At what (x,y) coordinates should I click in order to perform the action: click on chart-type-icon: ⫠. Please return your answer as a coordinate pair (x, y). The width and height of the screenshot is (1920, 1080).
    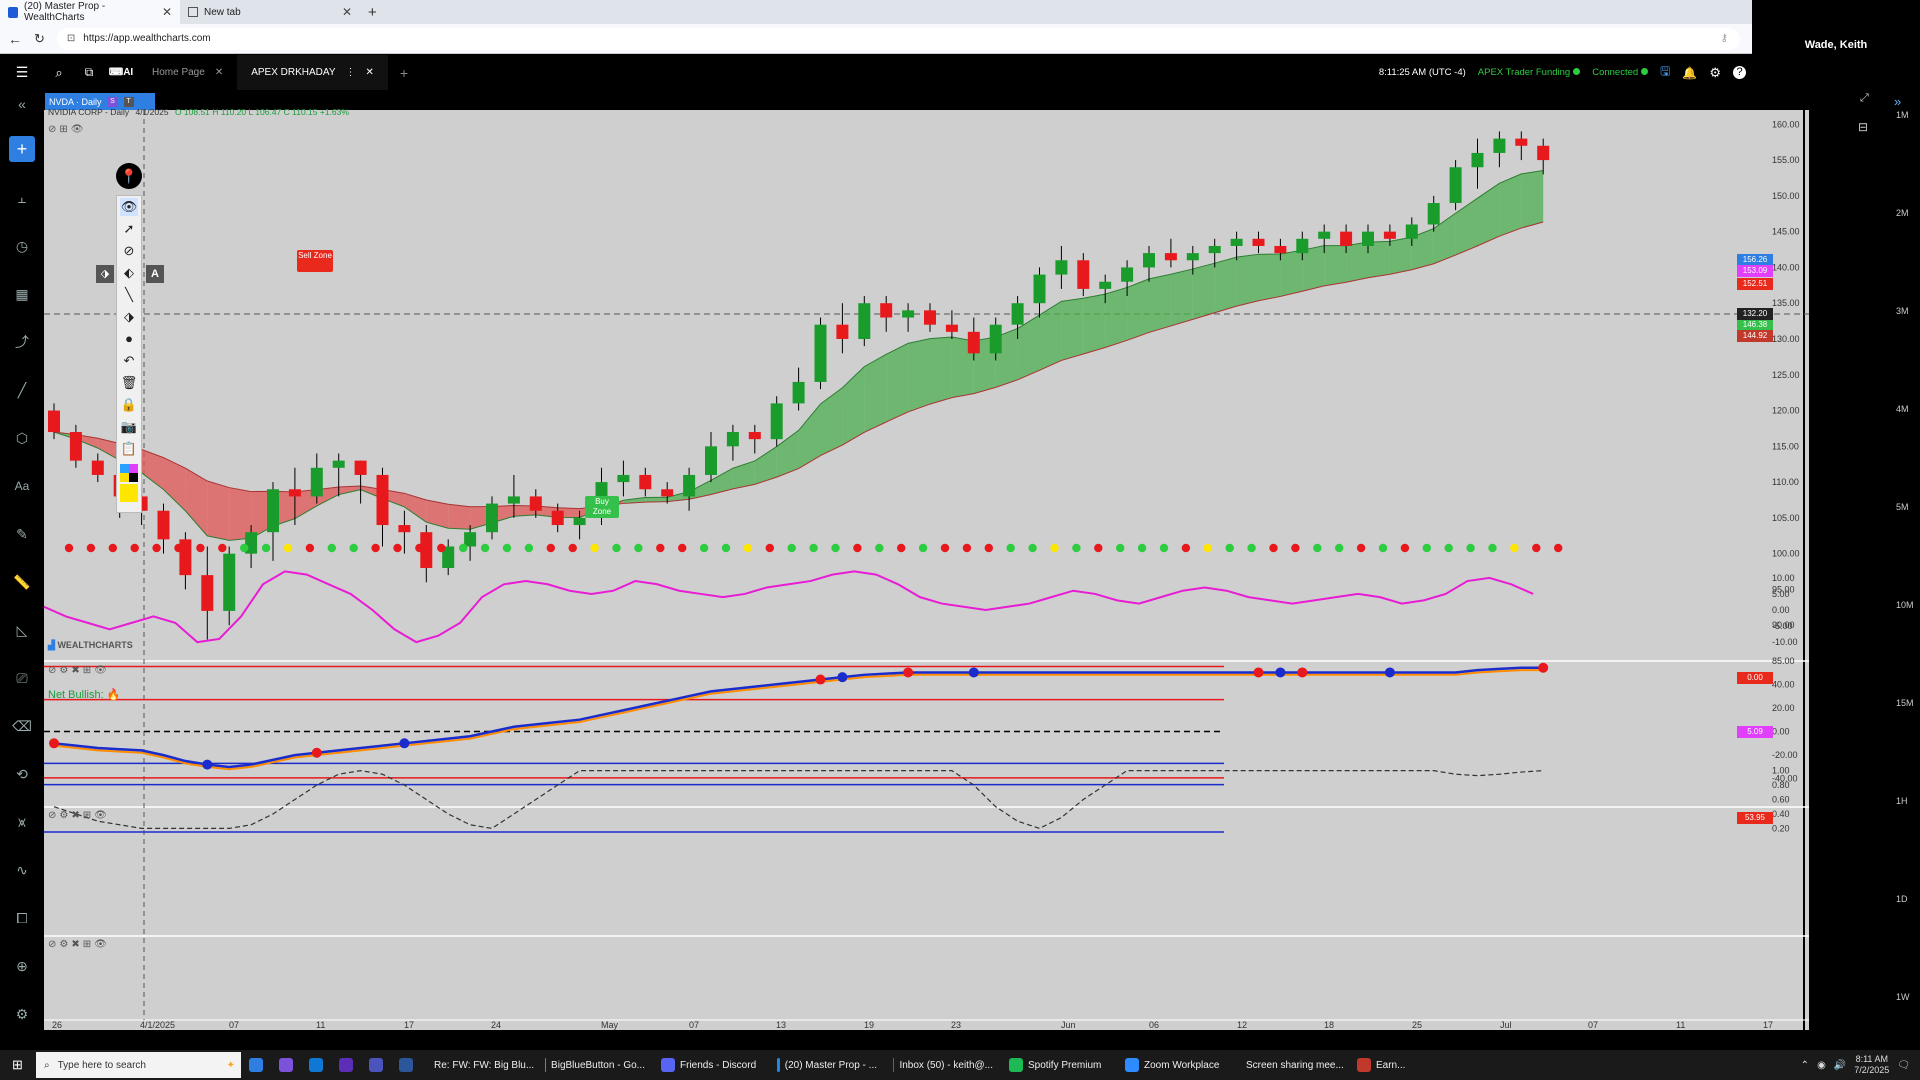
    Looking at the image, I should click on (22, 198).